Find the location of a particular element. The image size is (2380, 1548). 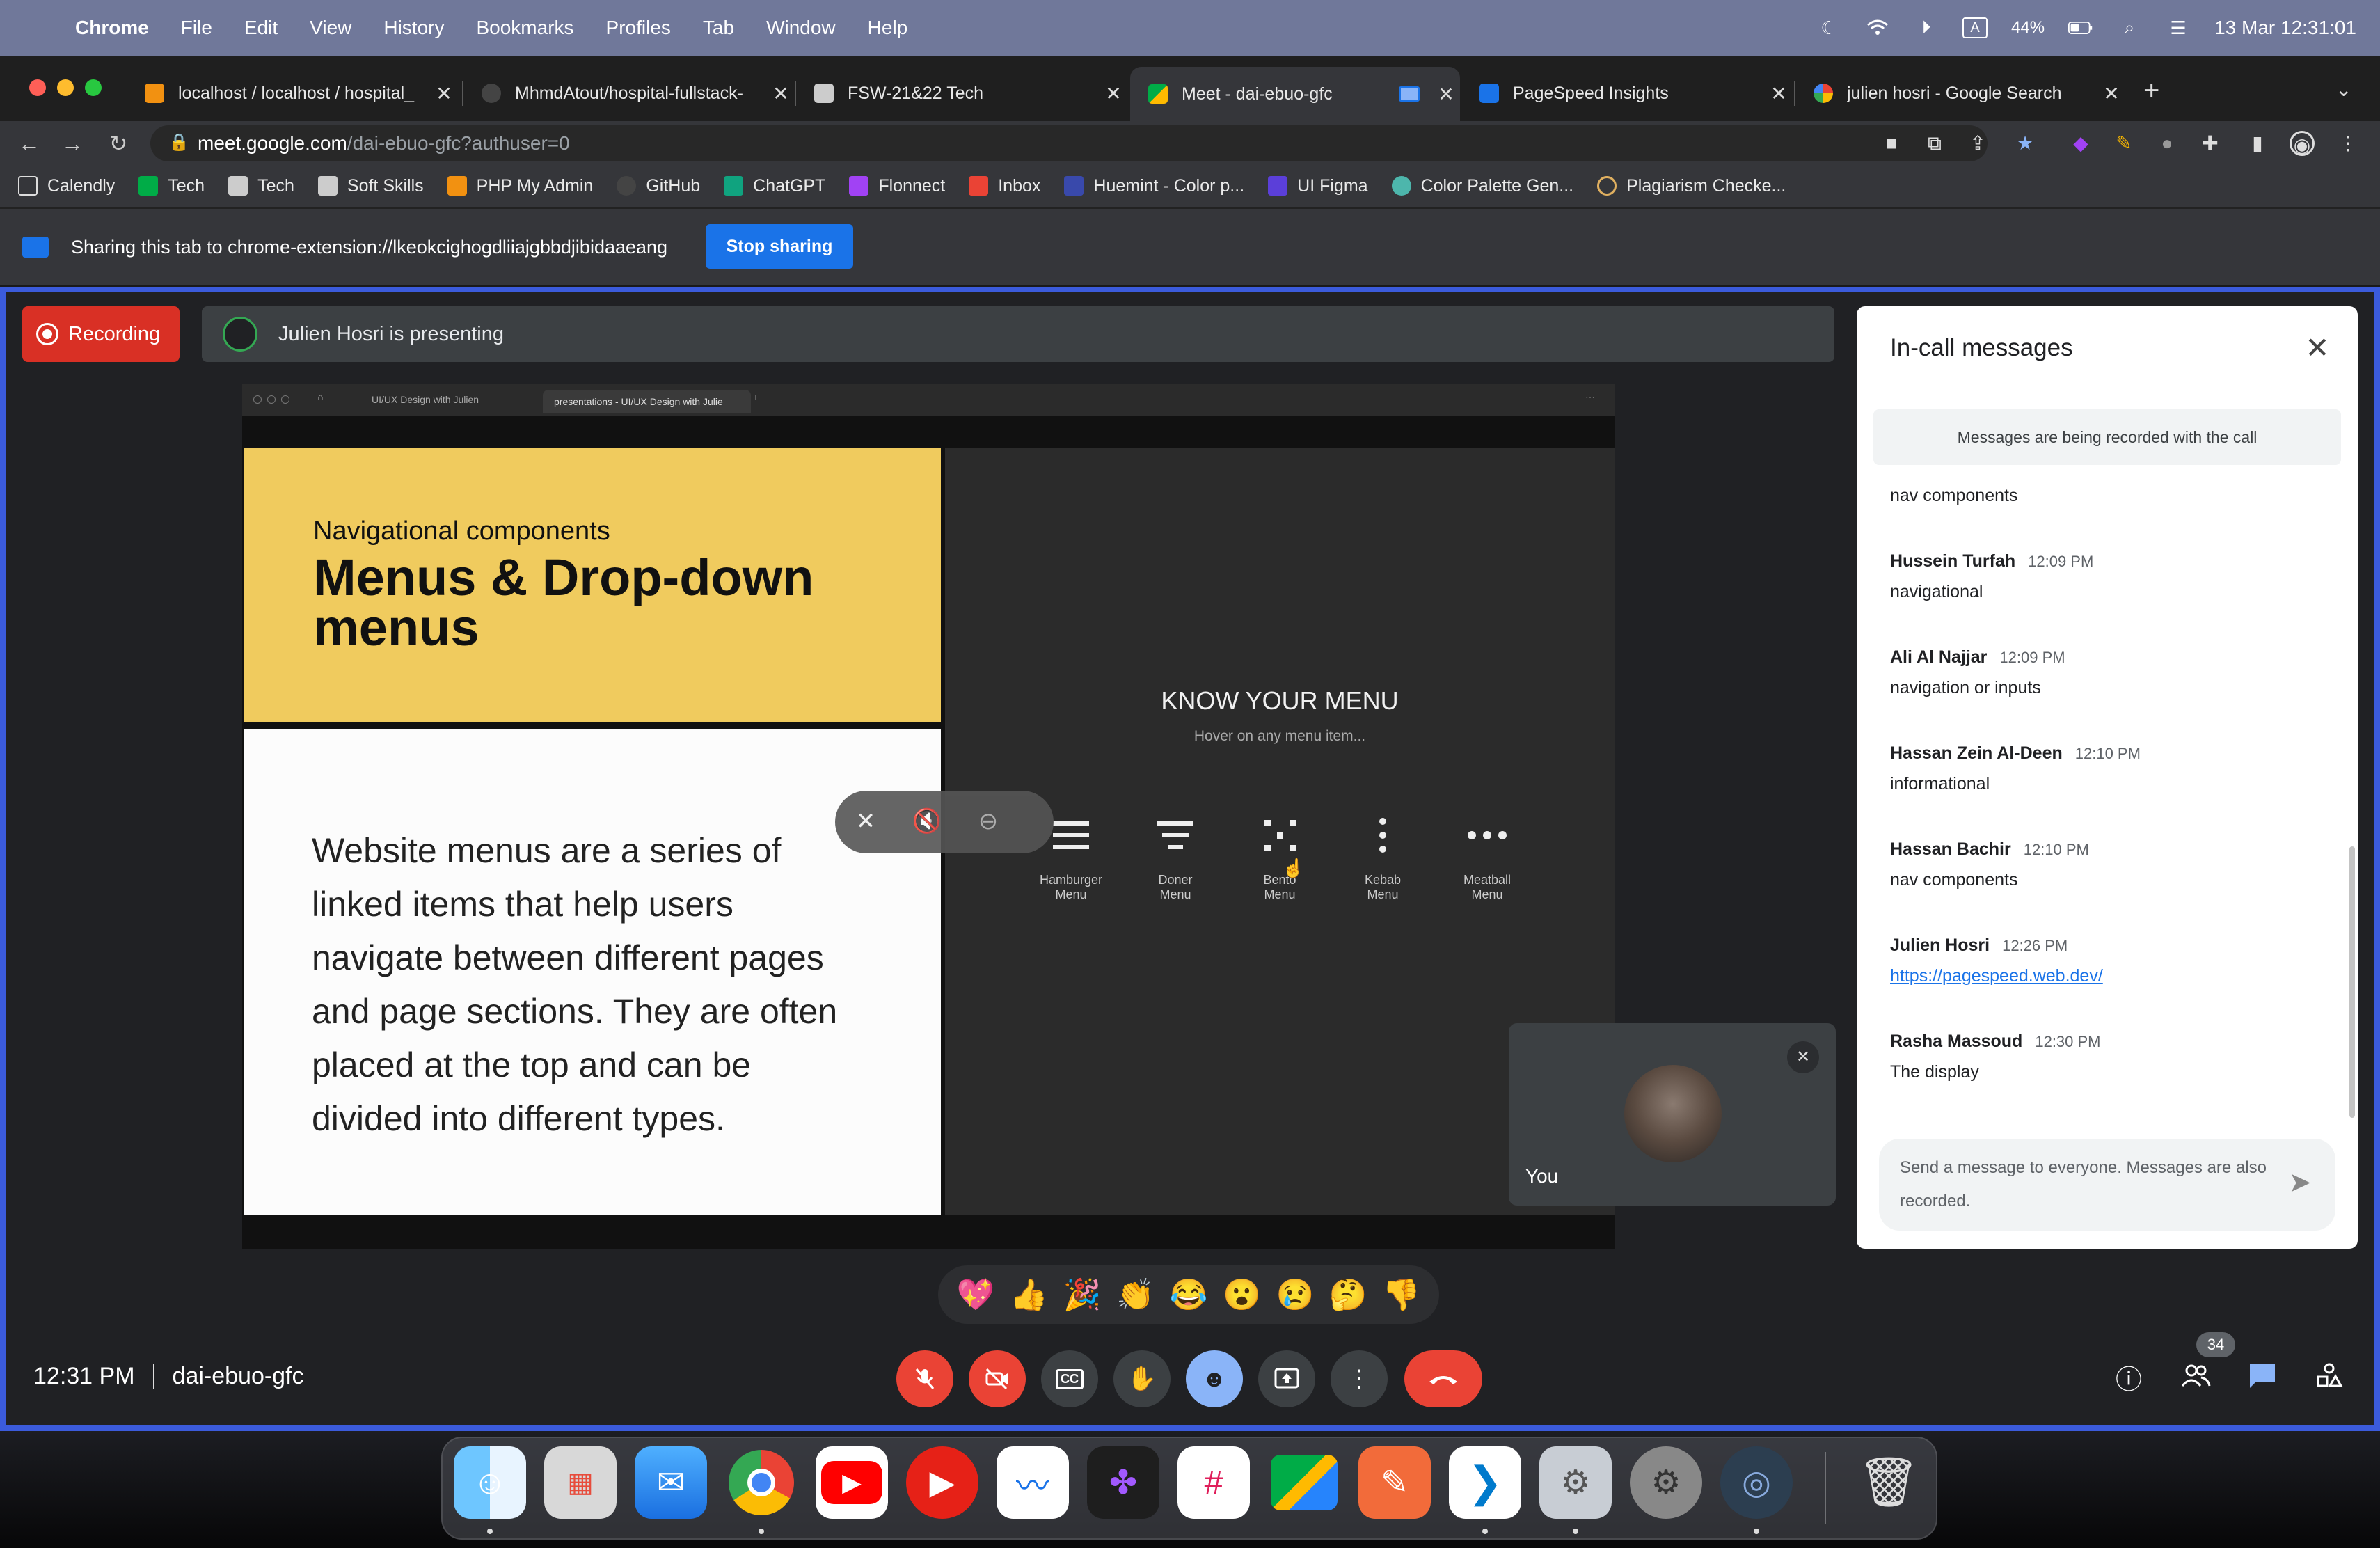

mic-off-icon: ✕ is located at coordinates (865, 822).